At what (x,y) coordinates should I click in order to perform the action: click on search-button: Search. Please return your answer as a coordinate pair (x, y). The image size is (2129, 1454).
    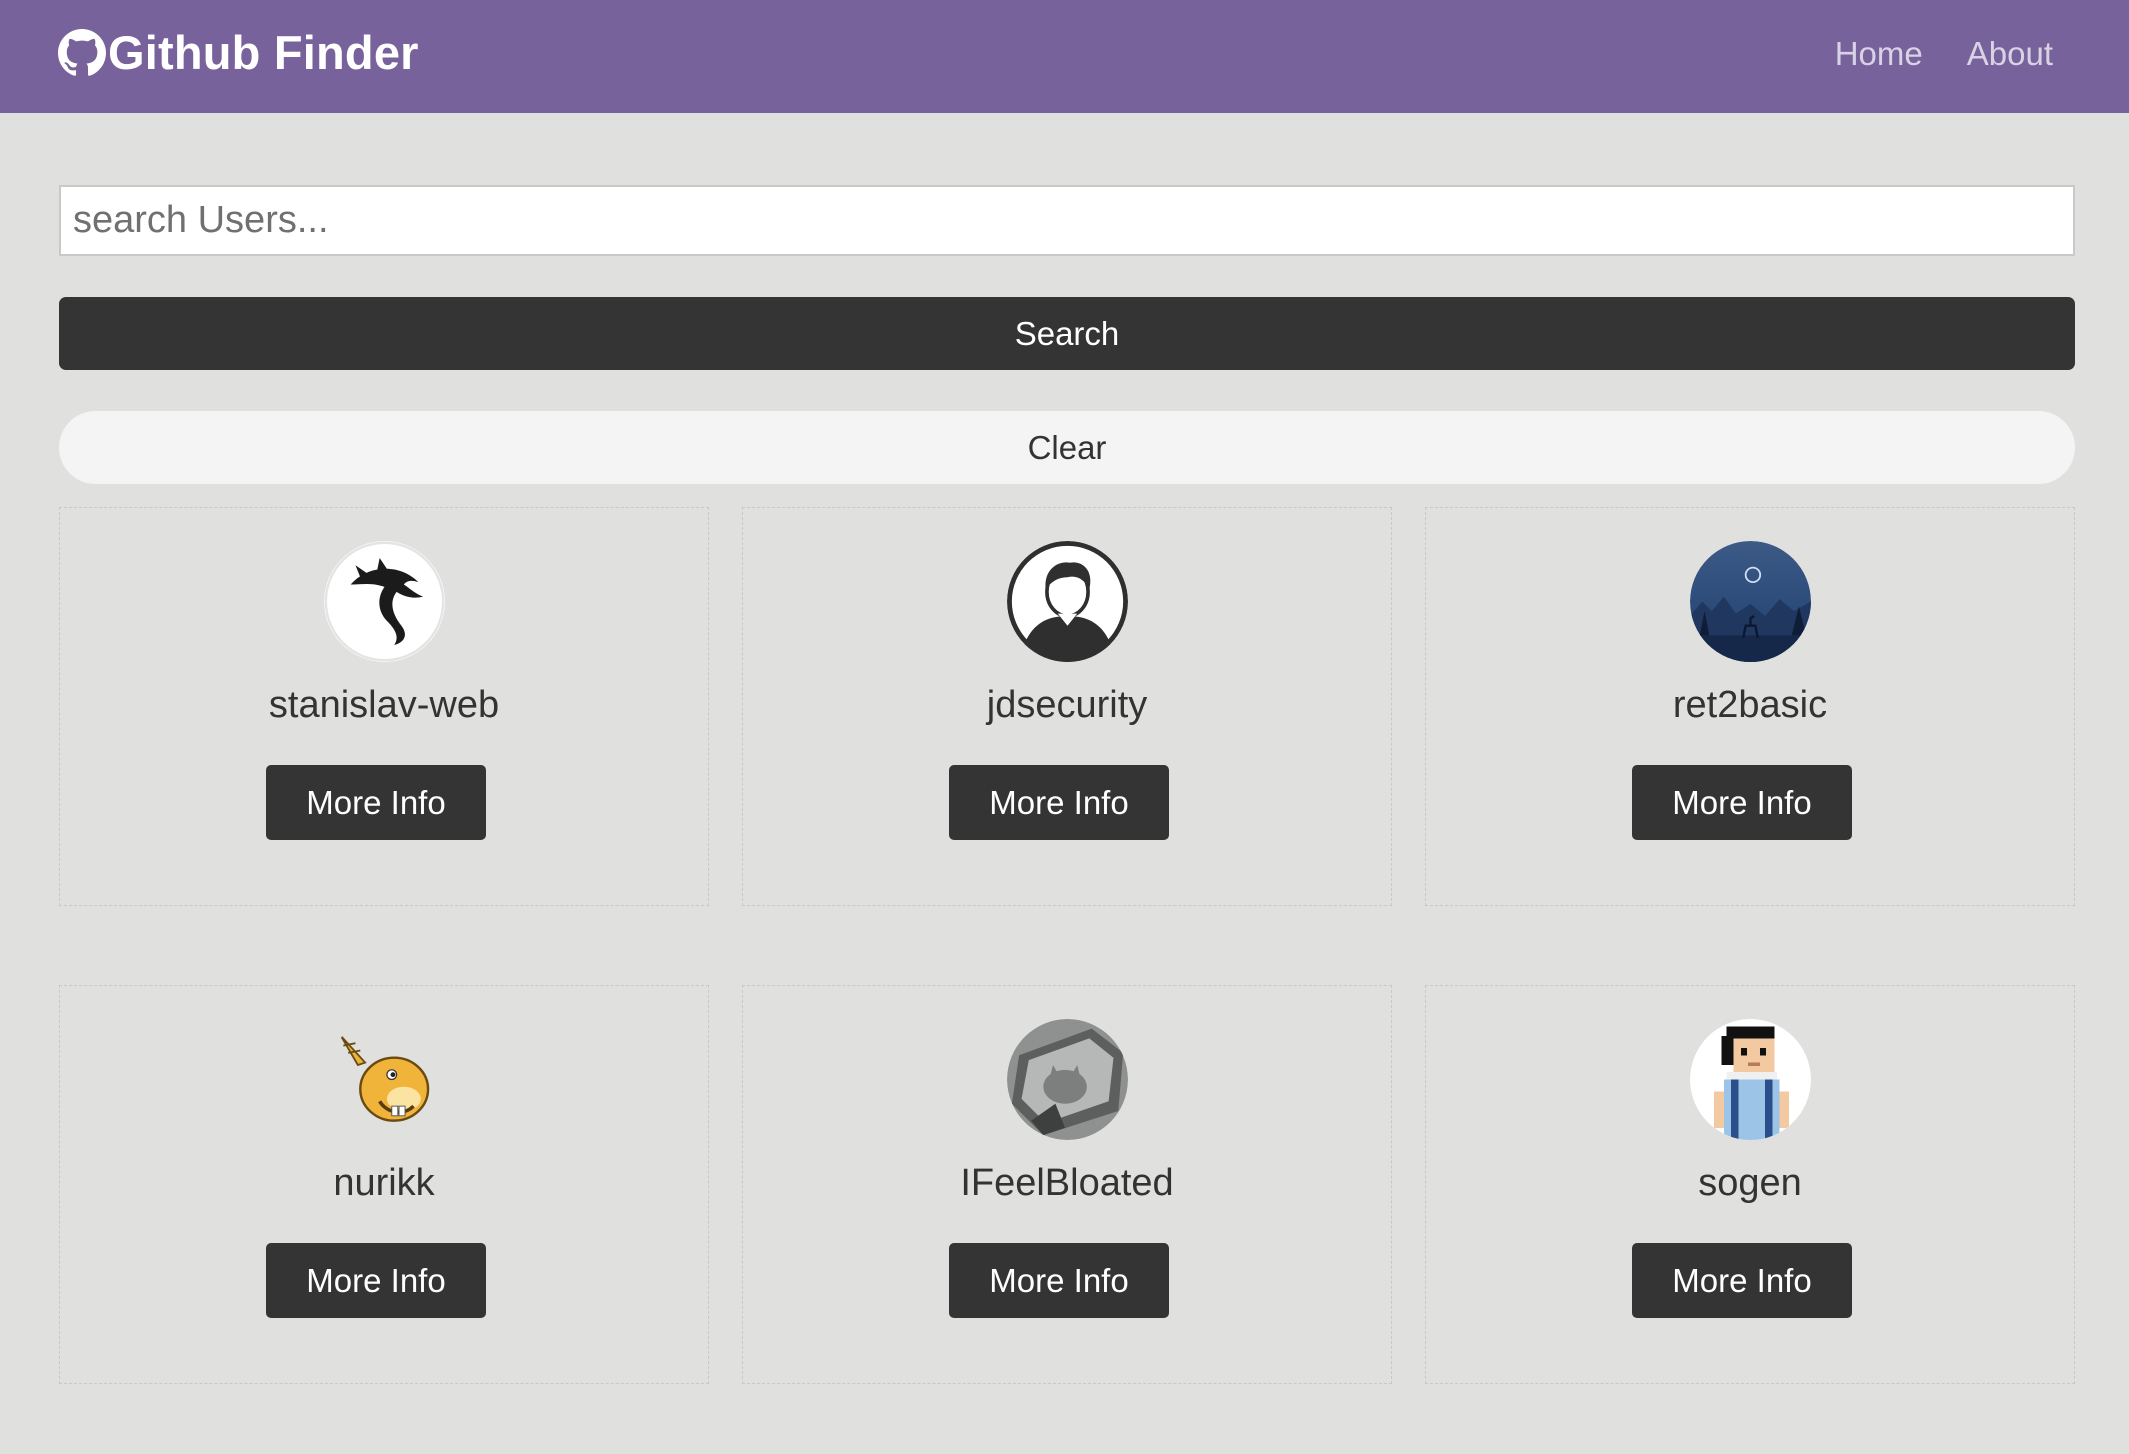
    Looking at the image, I should click on (1067, 333).